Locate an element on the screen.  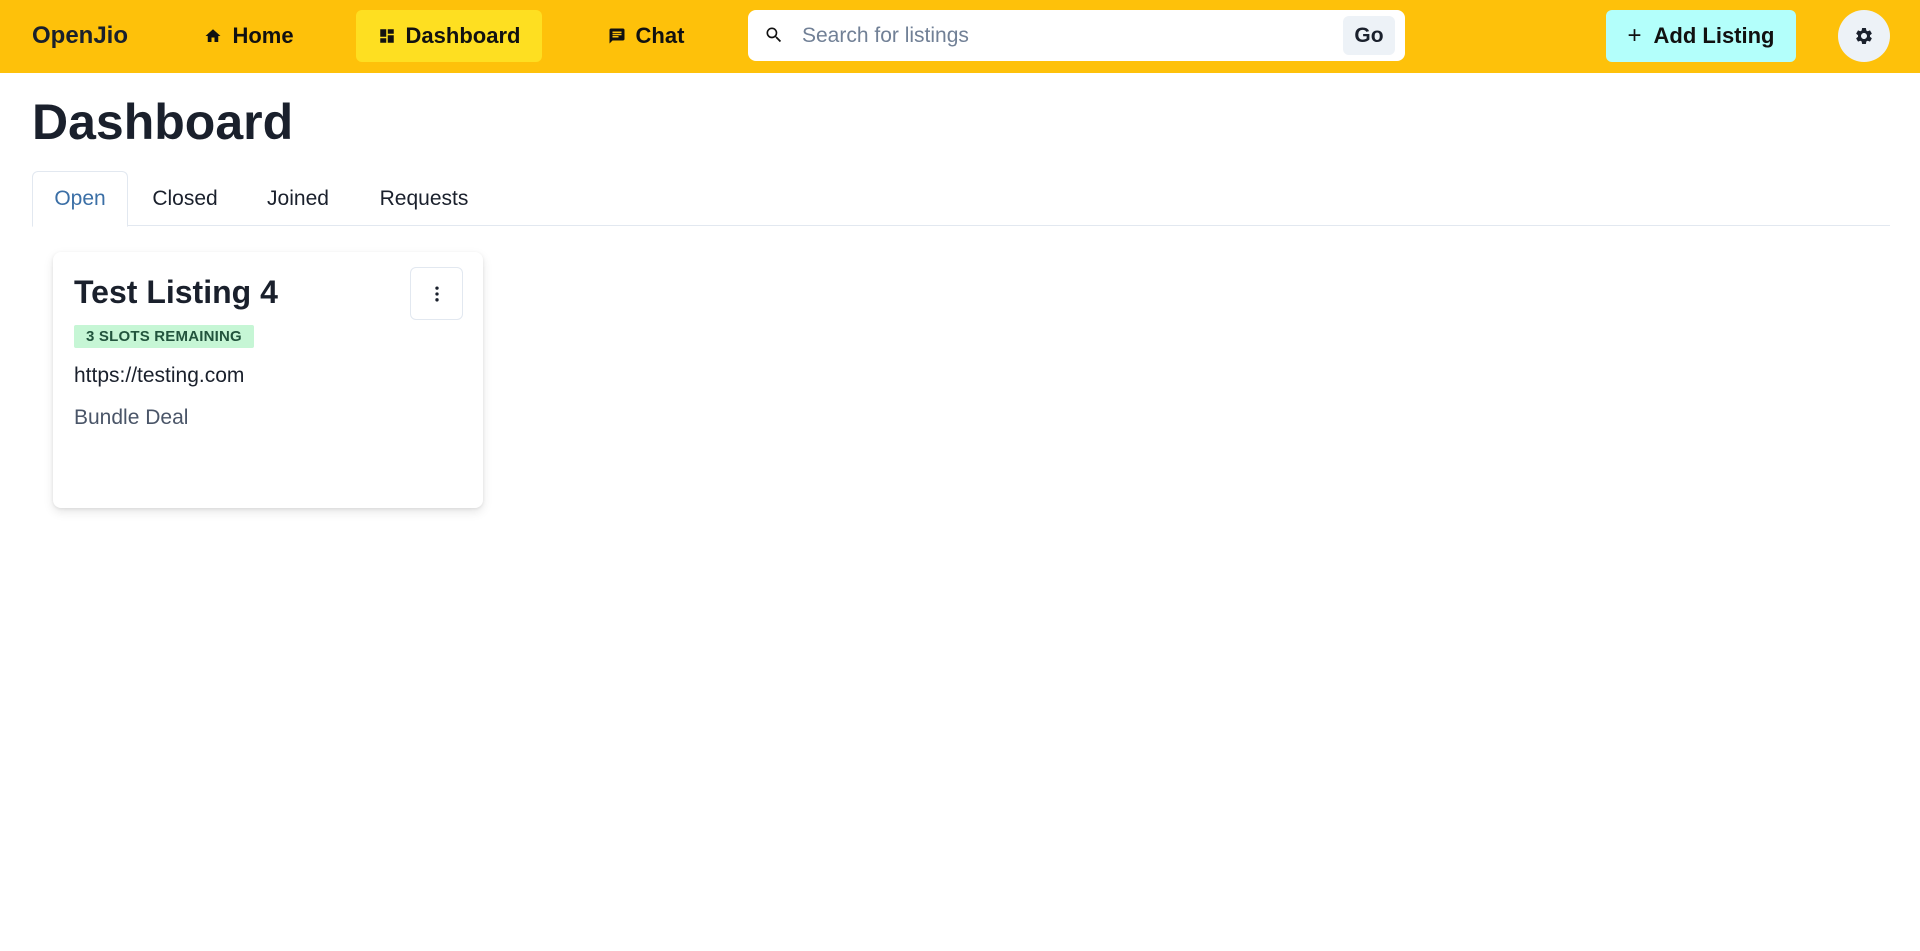
nav-home-button: Home is located at coordinates (249, 36).